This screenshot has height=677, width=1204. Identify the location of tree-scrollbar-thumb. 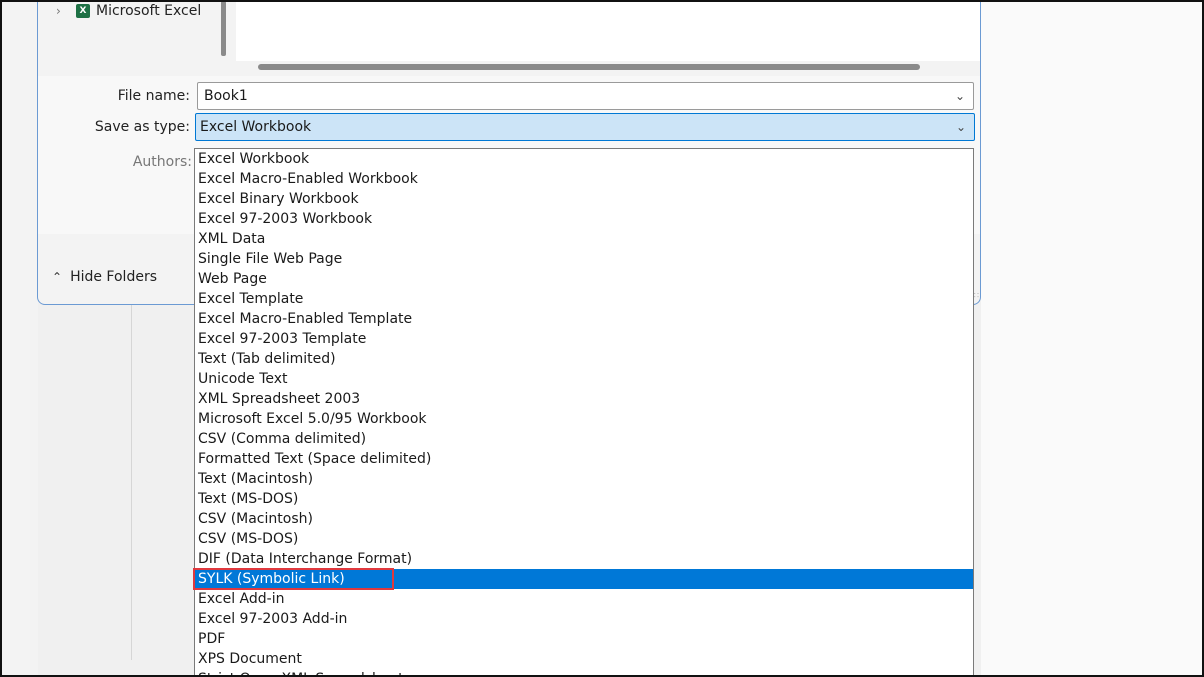
(223, 28).